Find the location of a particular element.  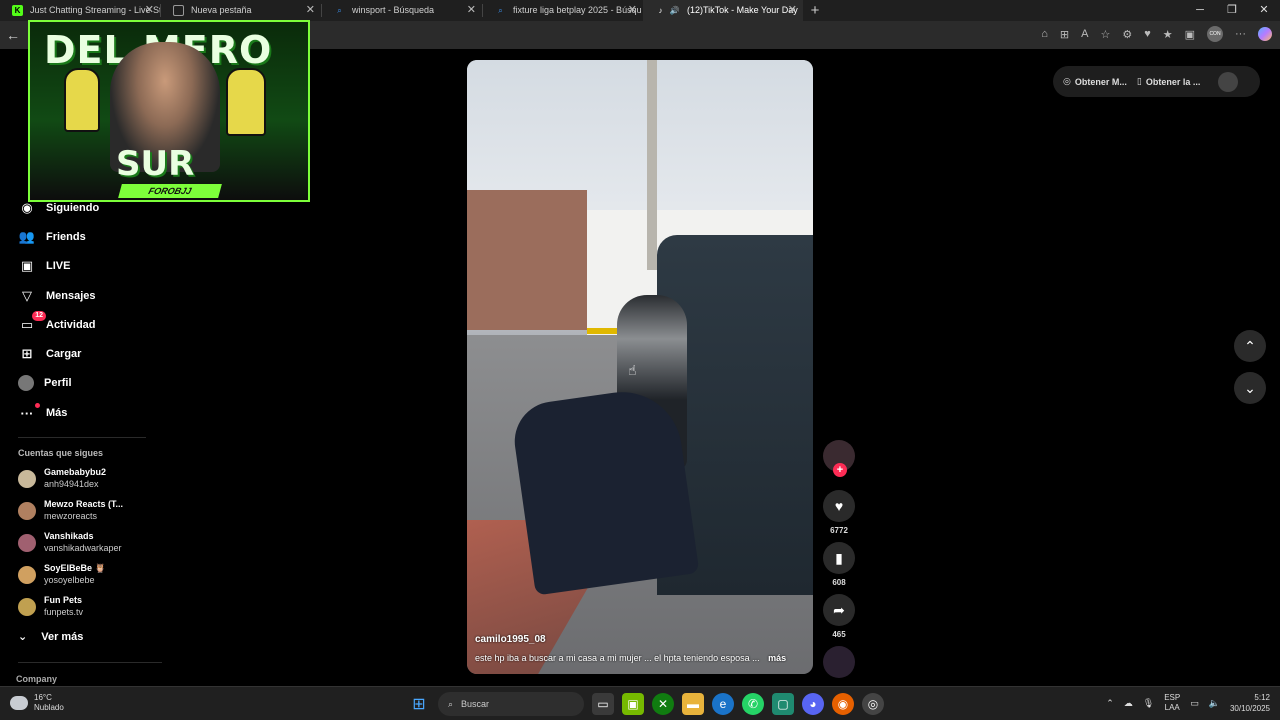

tab-winsport: ⌕ winsport - Búsqueda ✕ is located at coordinates (402, 10).